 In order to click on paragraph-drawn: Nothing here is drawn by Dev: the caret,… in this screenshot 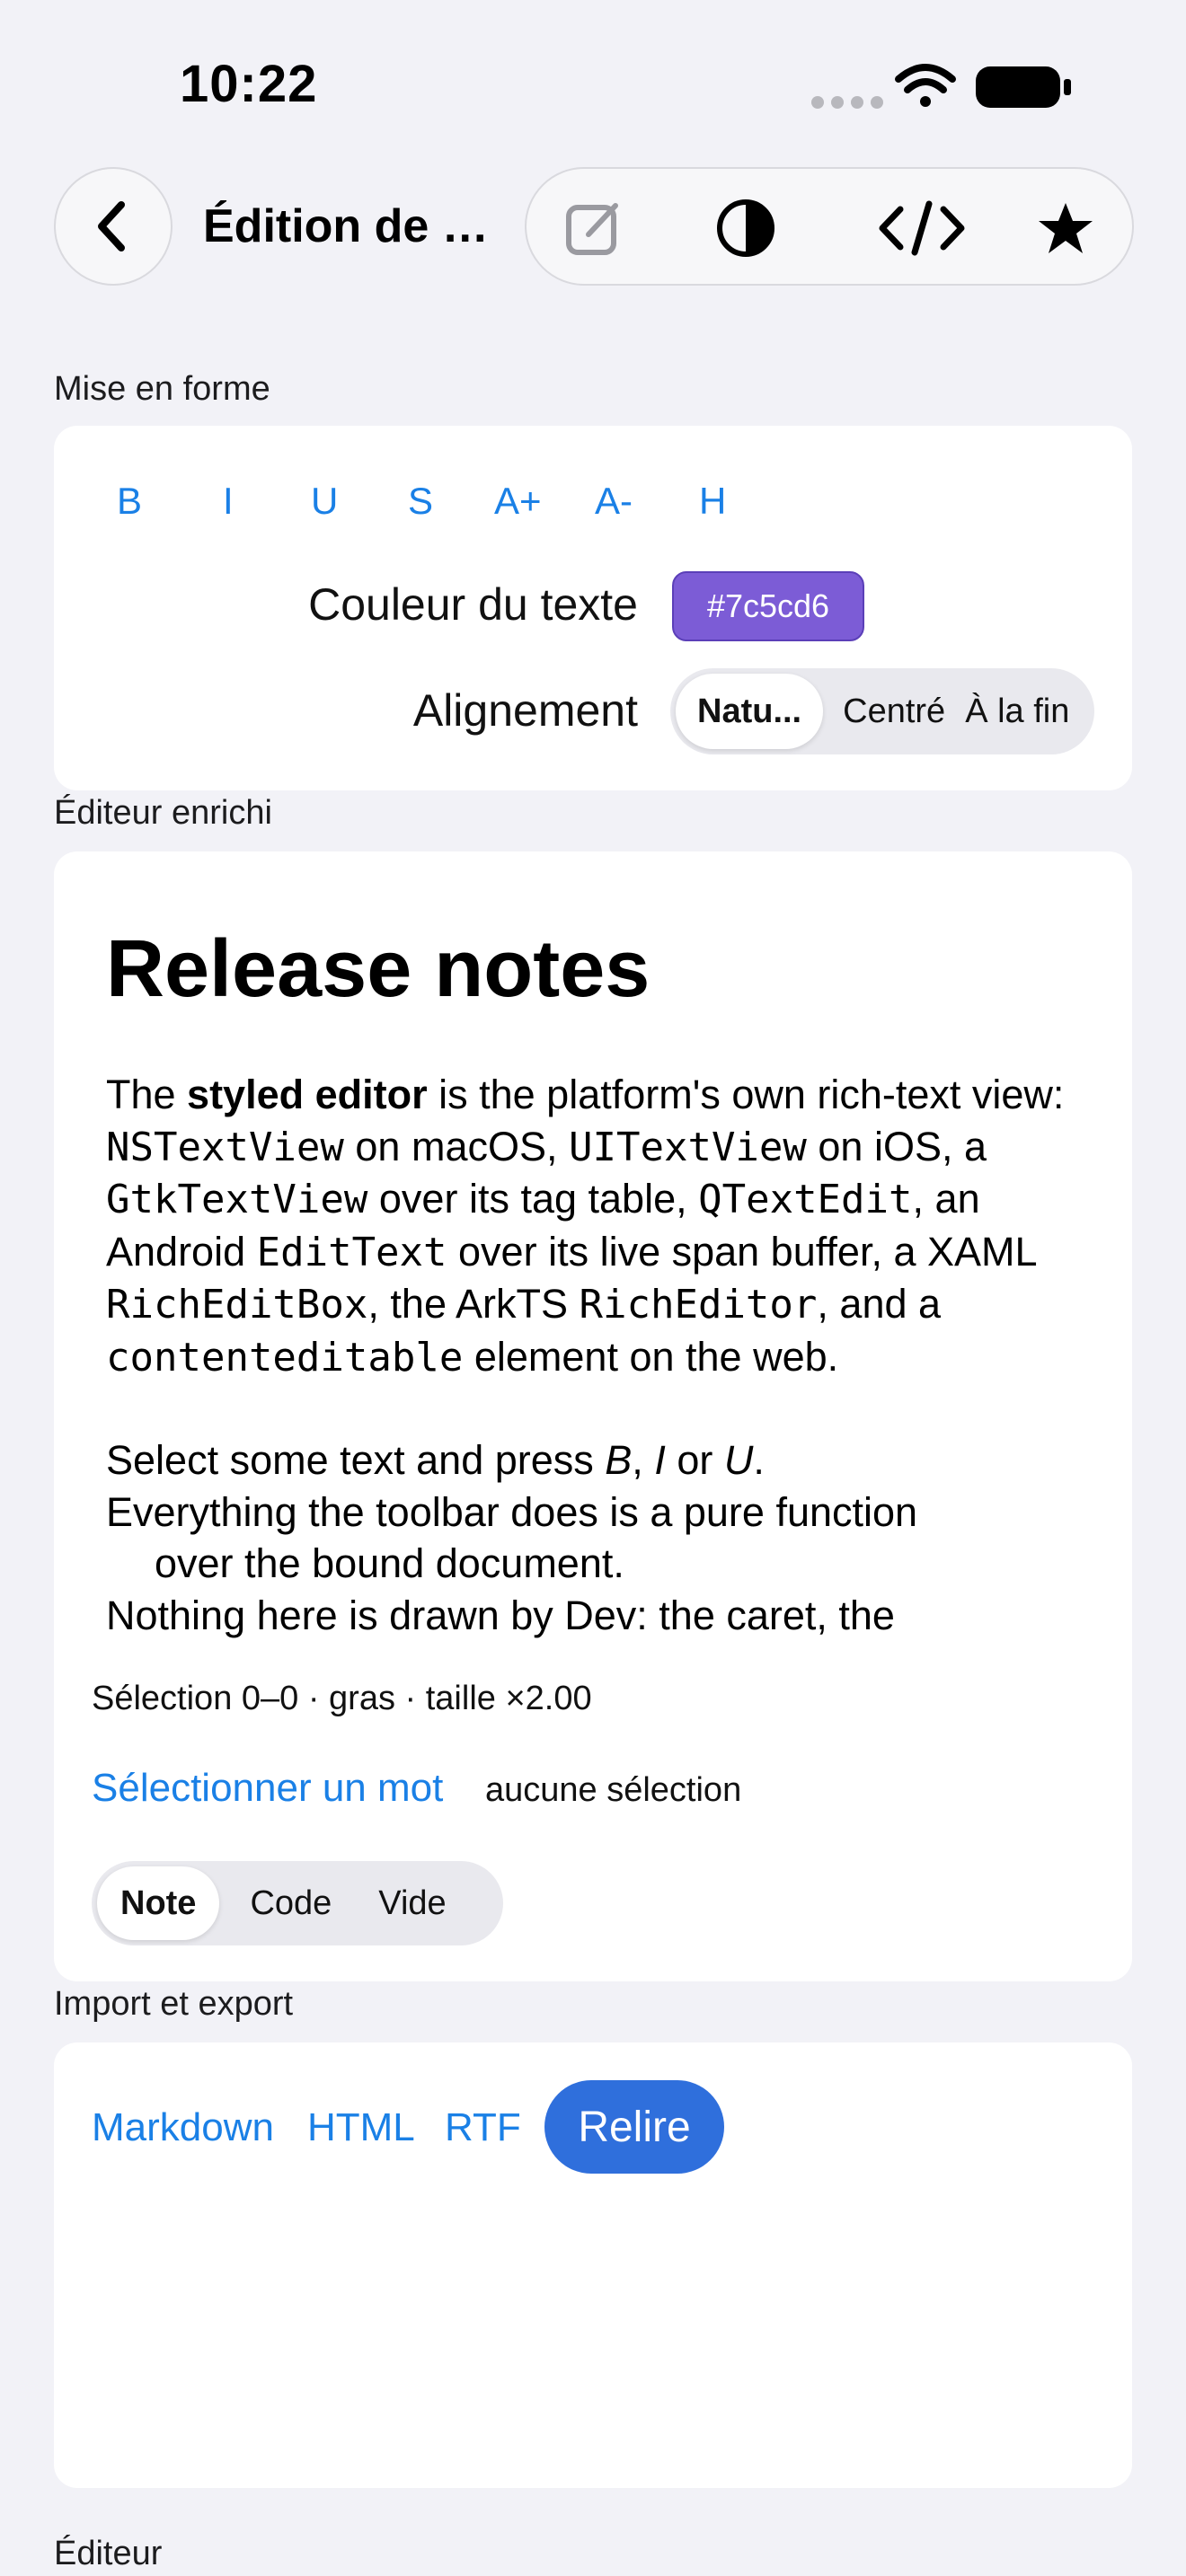, I will do `click(500, 1615)`.